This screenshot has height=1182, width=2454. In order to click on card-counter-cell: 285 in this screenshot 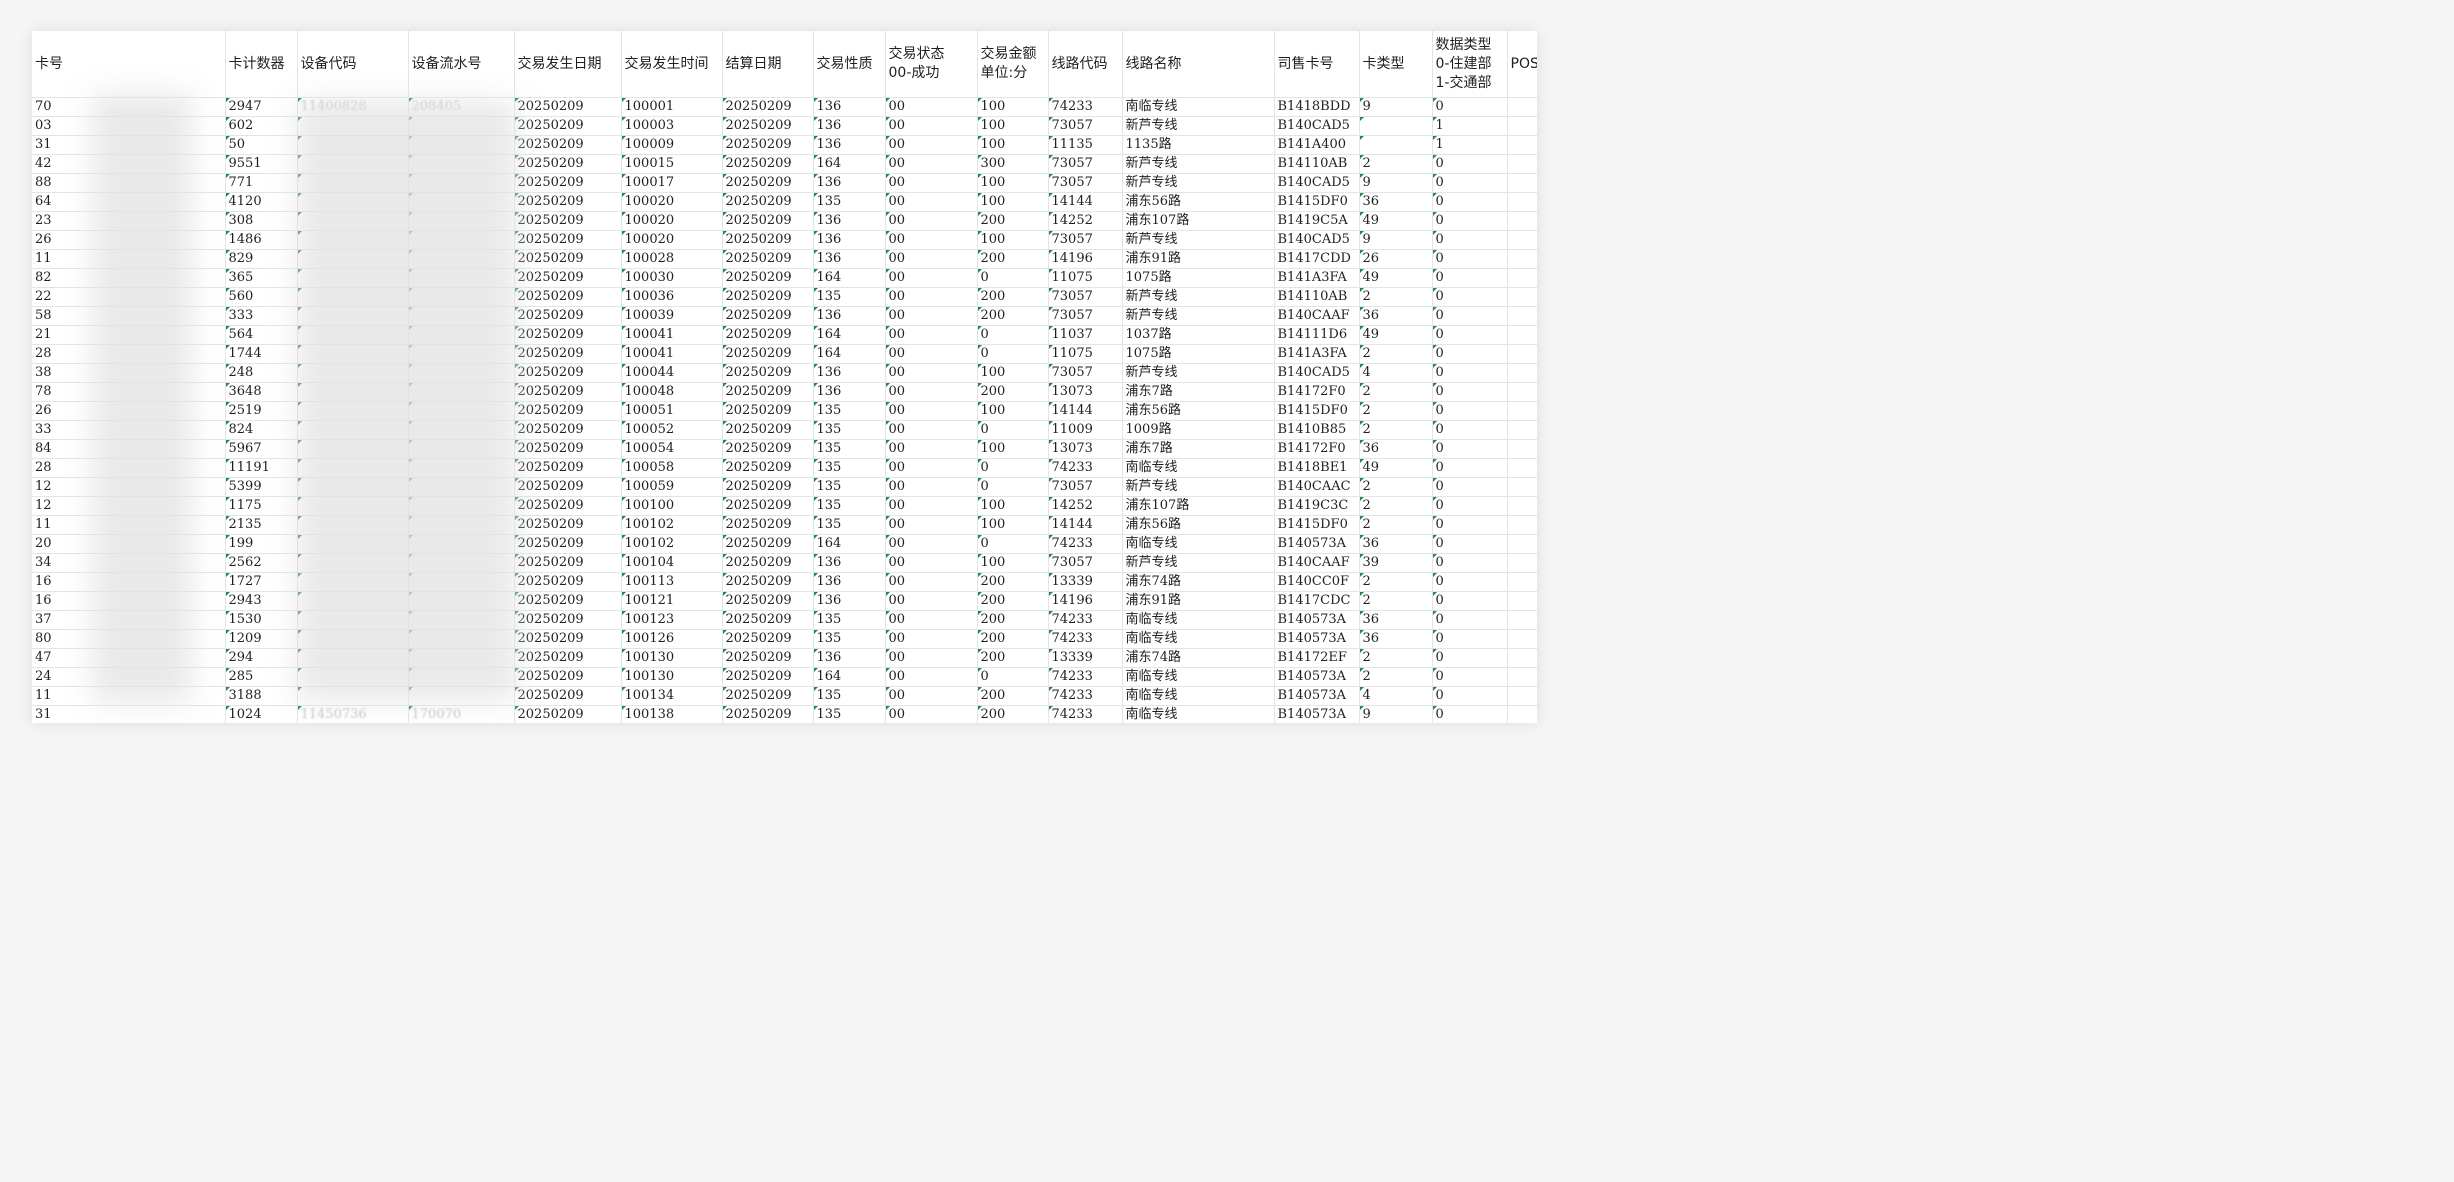, I will do `click(261, 677)`.